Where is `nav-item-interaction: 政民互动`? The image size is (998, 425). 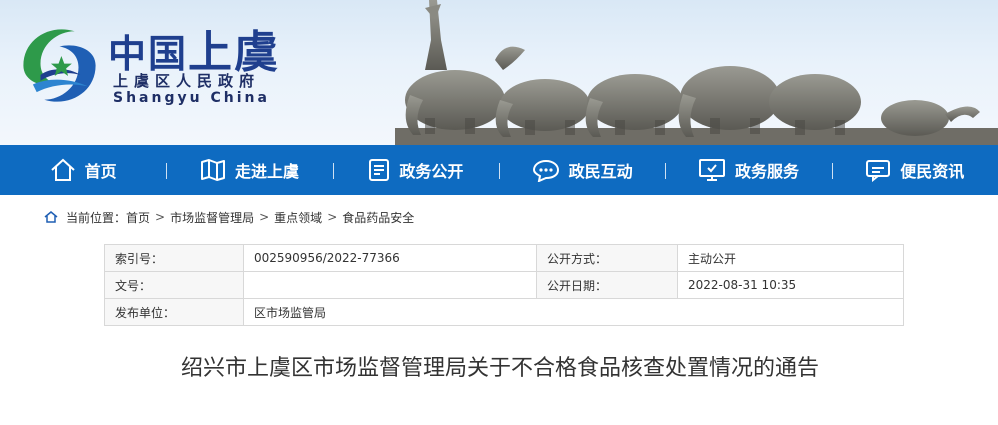 nav-item-interaction: 政民互动 is located at coordinates (581, 170).